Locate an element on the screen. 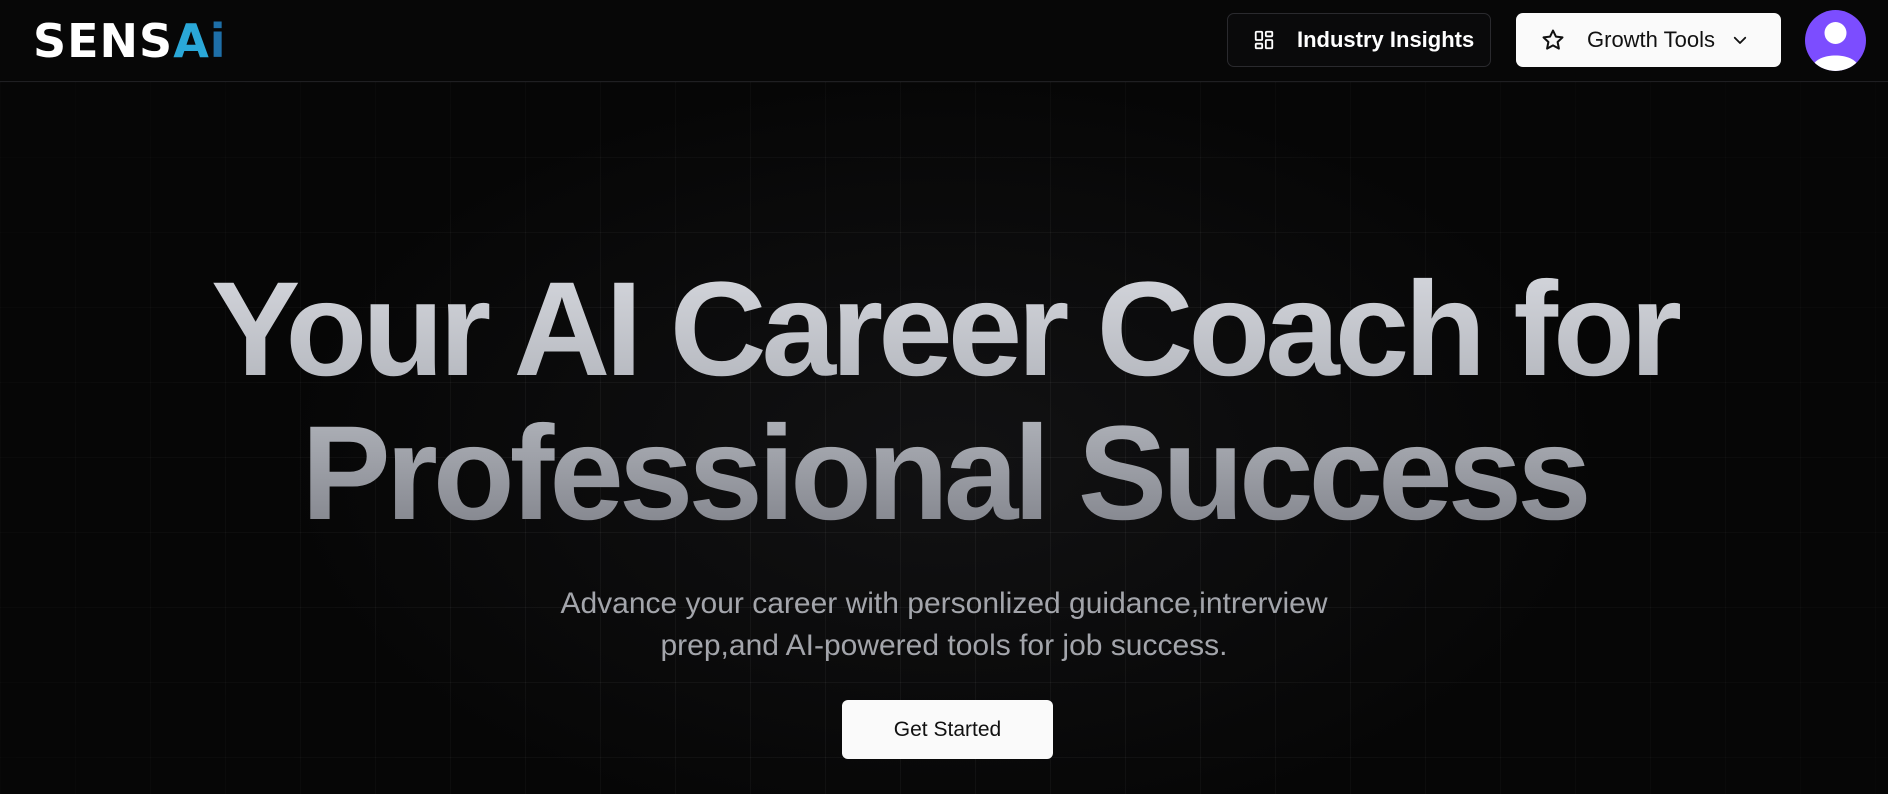 The image size is (1888, 794). growth-tools-label: Growth Tools is located at coordinates (1651, 39).